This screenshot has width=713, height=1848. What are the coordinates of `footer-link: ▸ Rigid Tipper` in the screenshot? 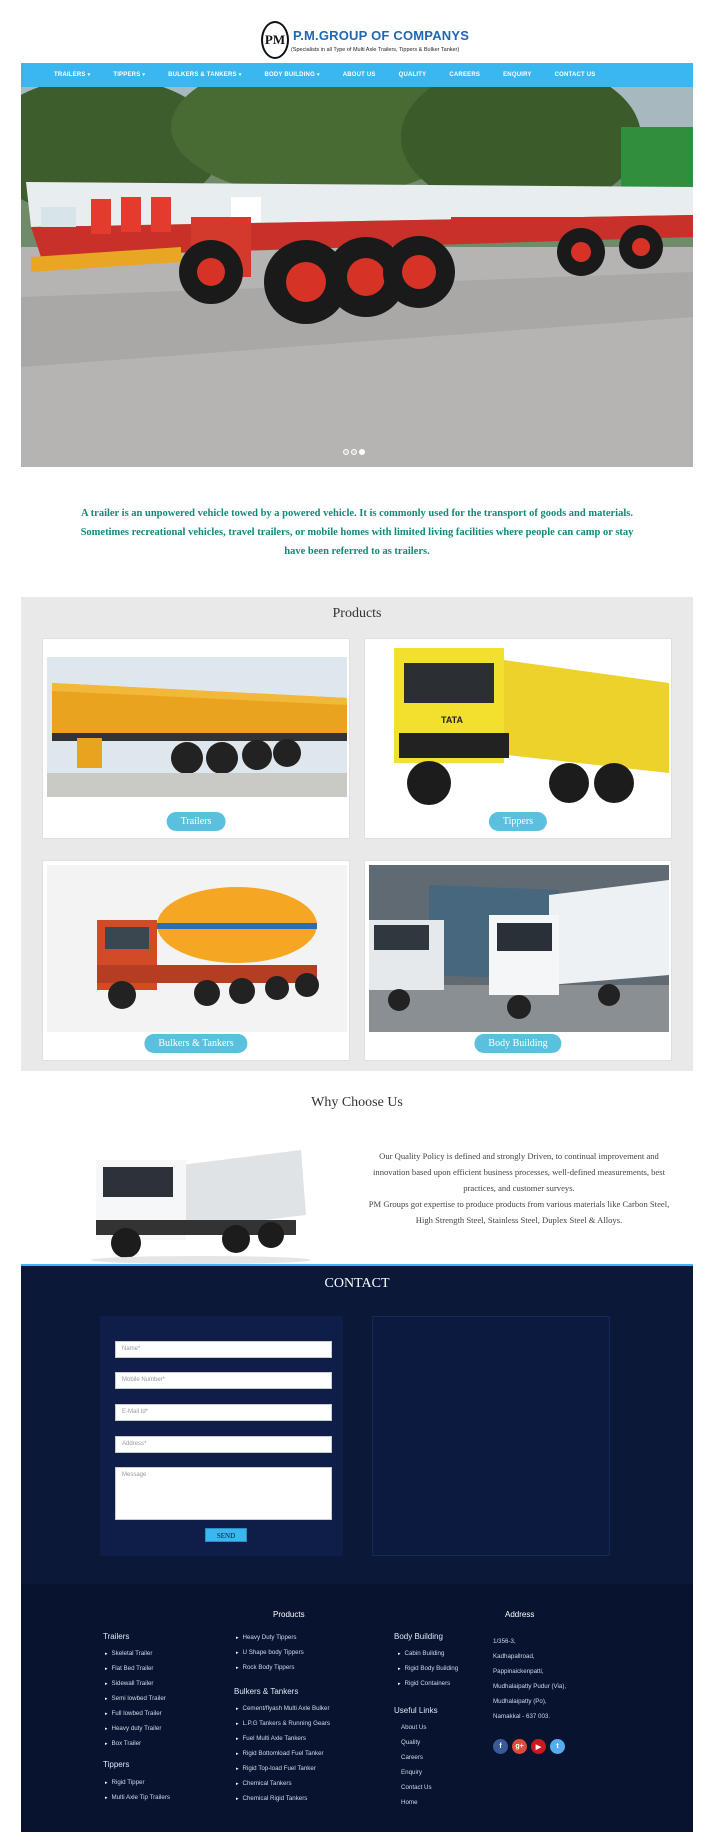 It's located at (137, 1782).